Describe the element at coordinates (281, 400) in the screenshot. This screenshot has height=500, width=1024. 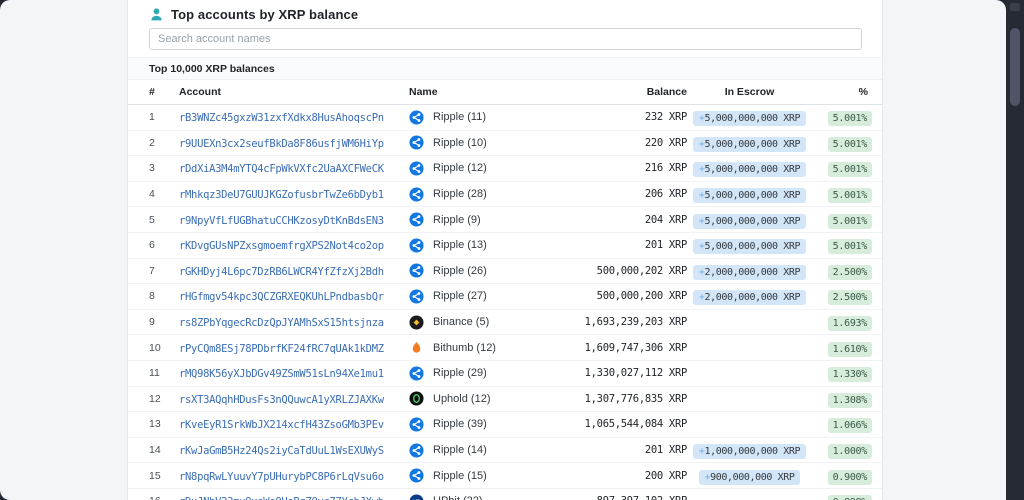
I see `account-link: rsXT3AQqhHDusFs3nQQuwcA1yXRLZJAXKw` at that location.